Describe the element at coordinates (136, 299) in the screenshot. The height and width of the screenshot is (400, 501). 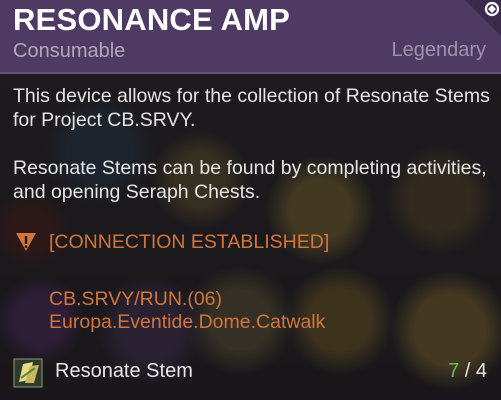
I see `lore-run-id: CB.SRVY/RUN.(06)` at that location.